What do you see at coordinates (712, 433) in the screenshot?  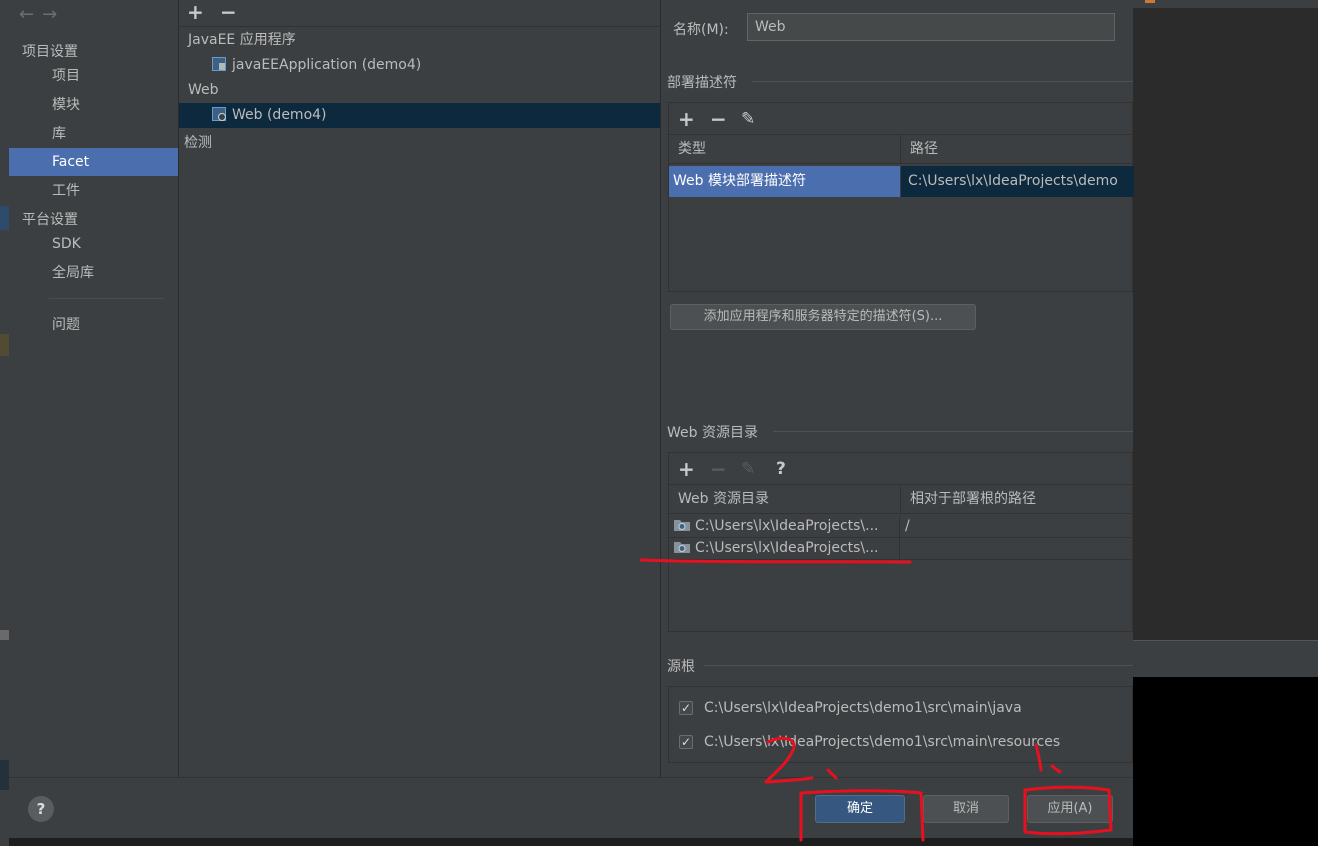 I see `resource-section-title: Web 资源目录` at bounding box center [712, 433].